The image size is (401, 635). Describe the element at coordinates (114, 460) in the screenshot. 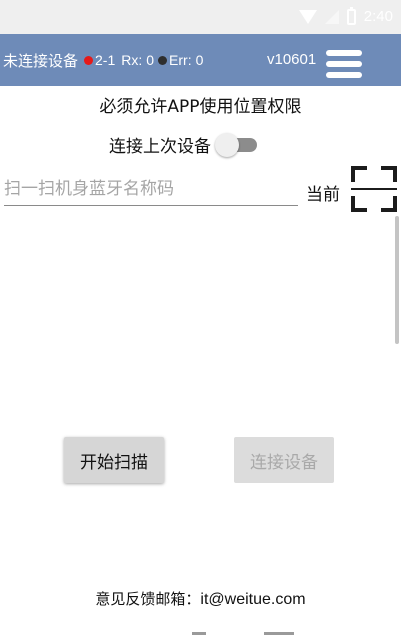

I see `start-scan-button: 开始扫描` at that location.